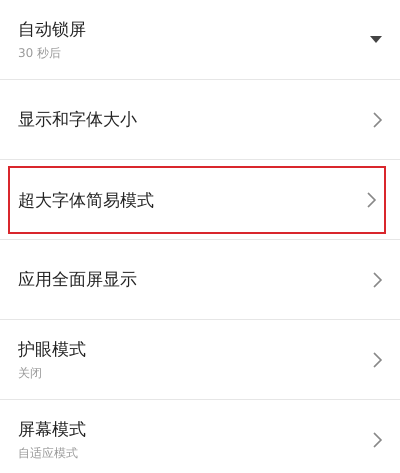  Describe the element at coordinates (78, 280) in the screenshot. I see `setting-title: 应用全面屏显示` at that location.